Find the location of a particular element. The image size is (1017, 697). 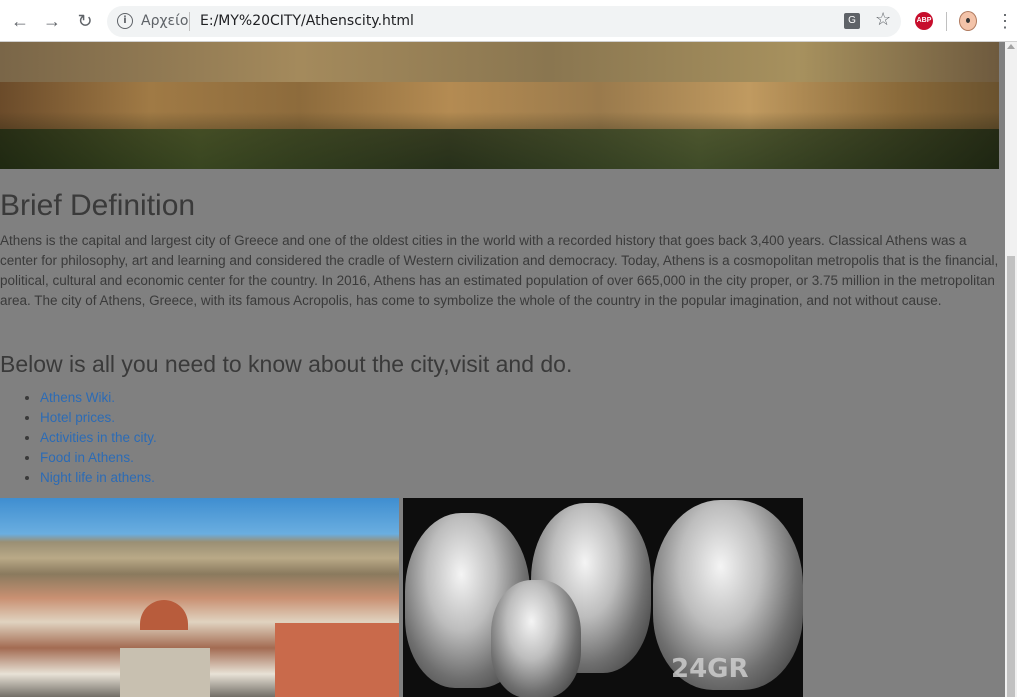

list-item: Night life in athens. is located at coordinates (98, 478).